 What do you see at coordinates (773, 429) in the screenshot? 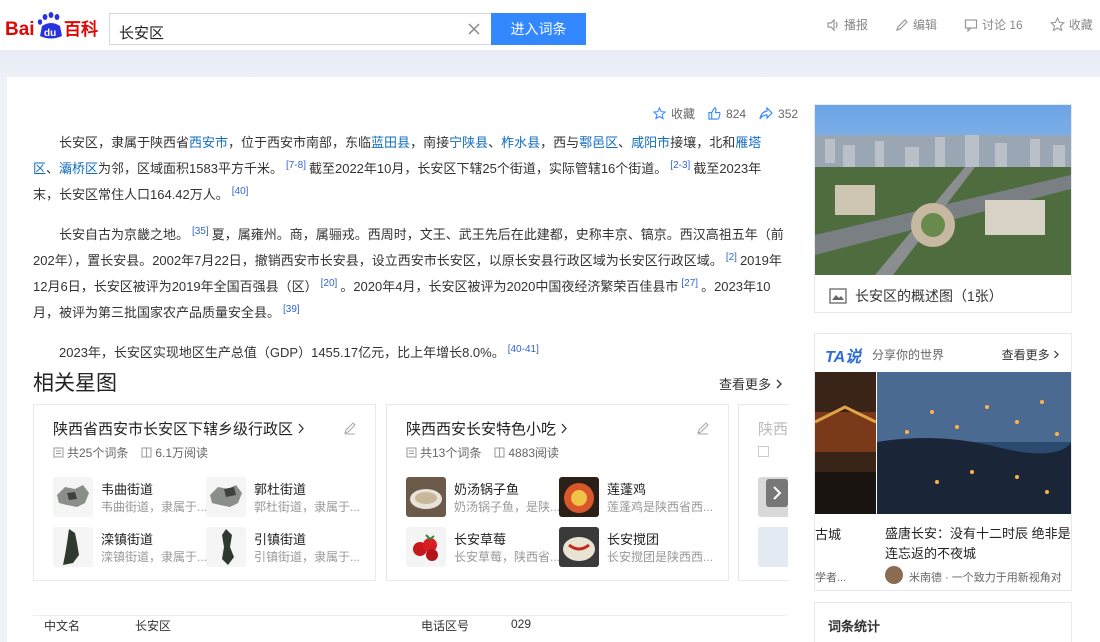
I see `related-card-title: 陕西` at bounding box center [773, 429].